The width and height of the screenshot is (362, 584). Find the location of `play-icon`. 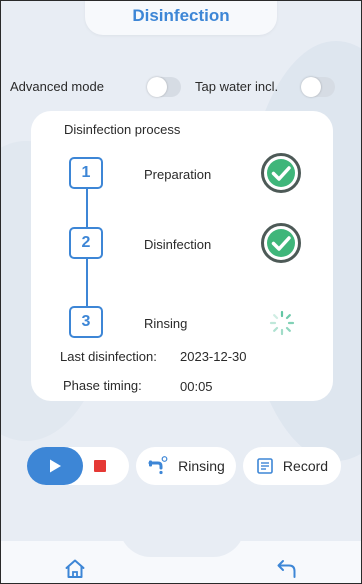

play-icon is located at coordinates (55, 466).